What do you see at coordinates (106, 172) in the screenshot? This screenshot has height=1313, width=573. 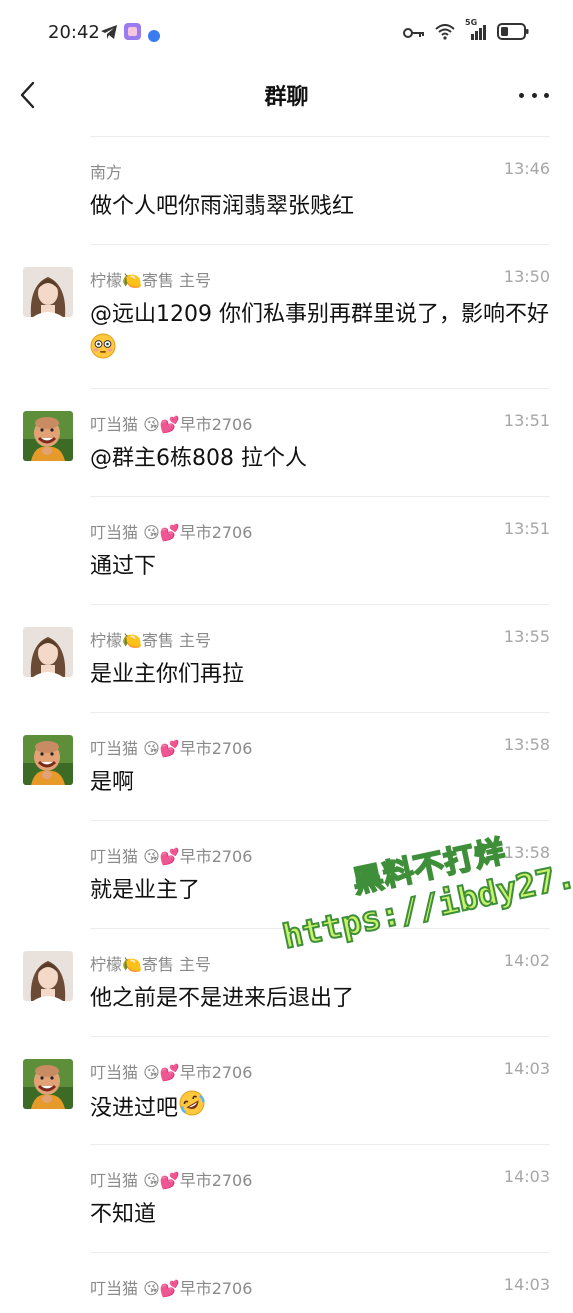 I see `sender-name: 南方` at bounding box center [106, 172].